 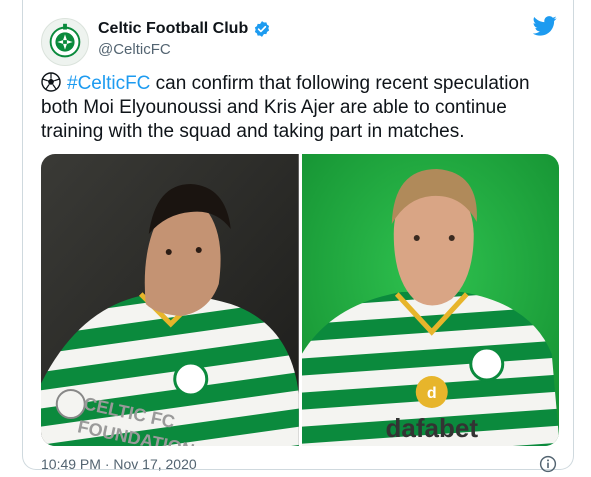 What do you see at coordinates (51, 82) in the screenshot?
I see `soccer-ball-icon` at bounding box center [51, 82].